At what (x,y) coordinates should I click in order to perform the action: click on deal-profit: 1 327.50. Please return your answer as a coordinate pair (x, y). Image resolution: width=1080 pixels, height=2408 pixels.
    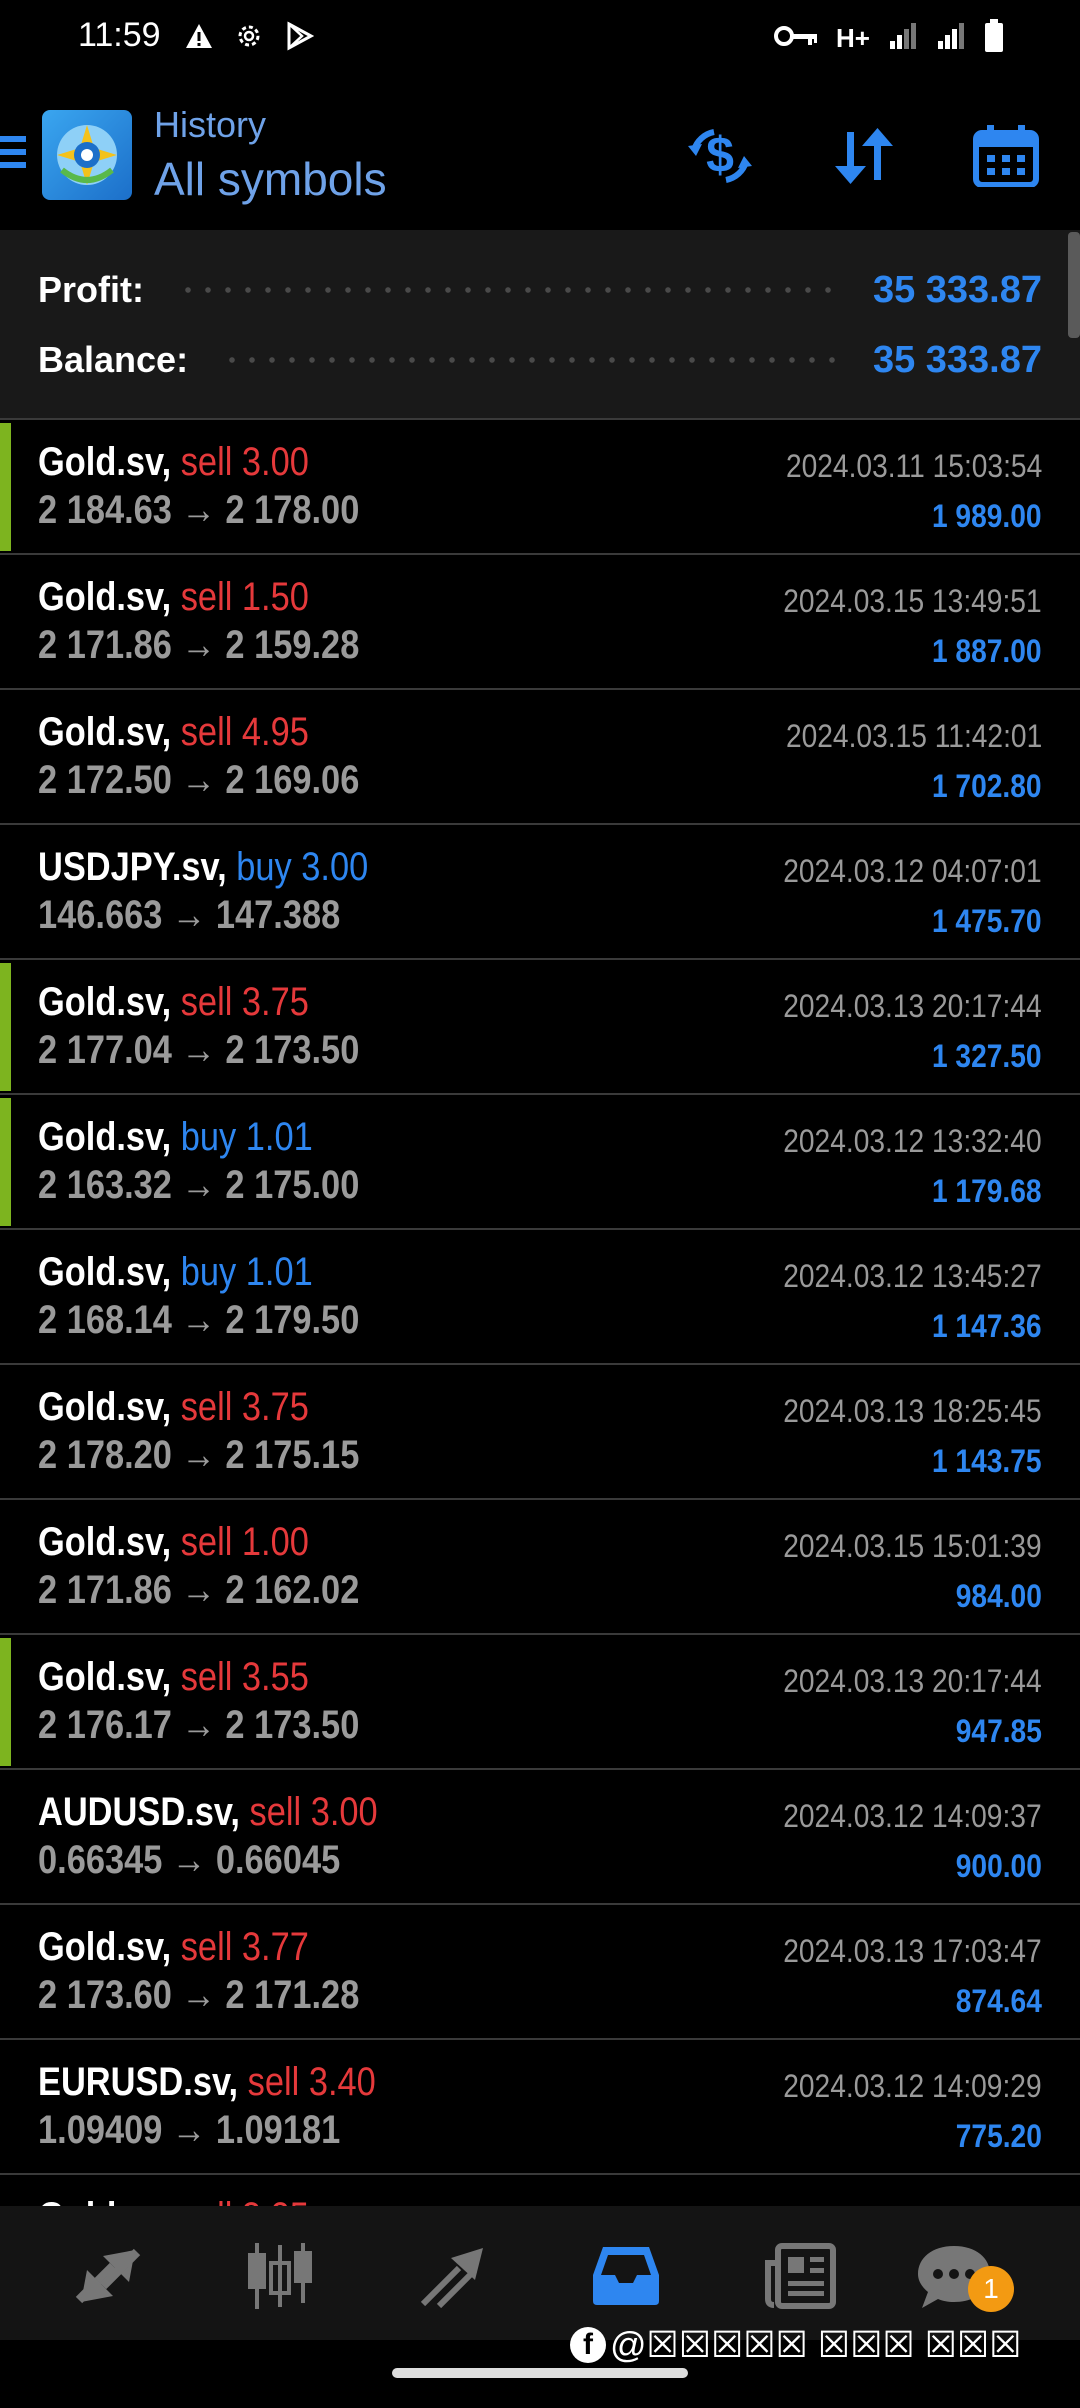
    Looking at the image, I should click on (987, 1056).